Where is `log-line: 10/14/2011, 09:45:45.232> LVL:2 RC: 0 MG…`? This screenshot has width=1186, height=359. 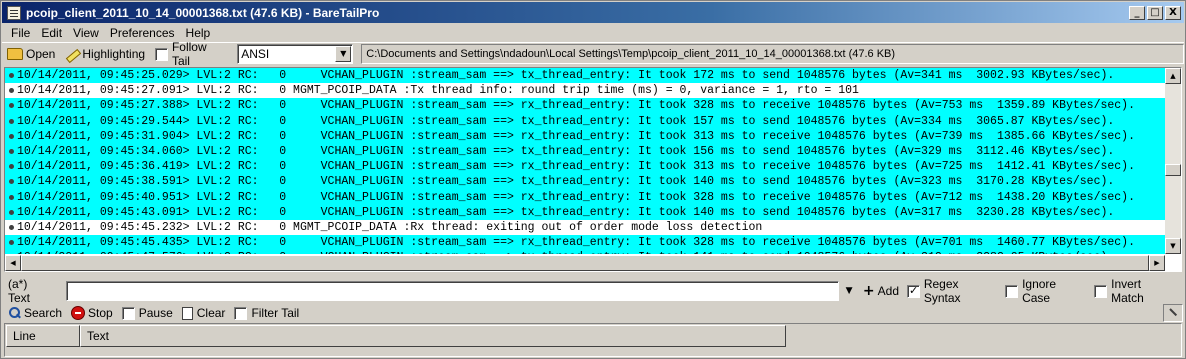
log-line: 10/14/2011, 09:45:45.232> LVL:2 RC: 0 MG… is located at coordinates (585, 227).